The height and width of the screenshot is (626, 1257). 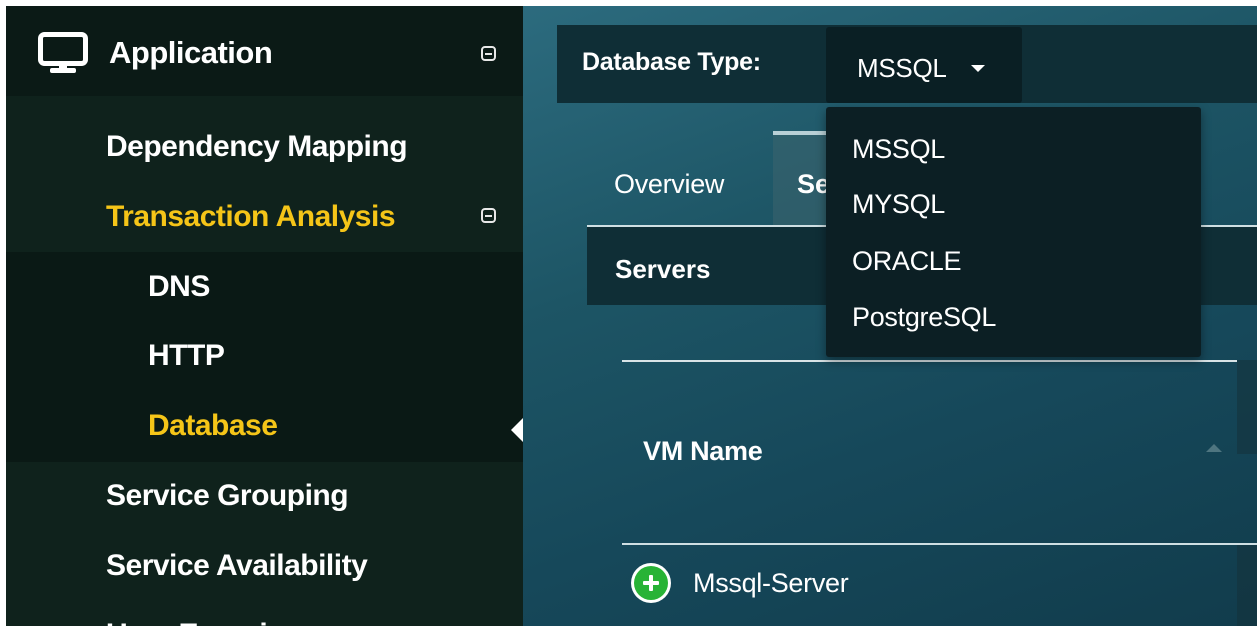 I want to click on servers-panel-title: Servers, so click(x=663, y=269).